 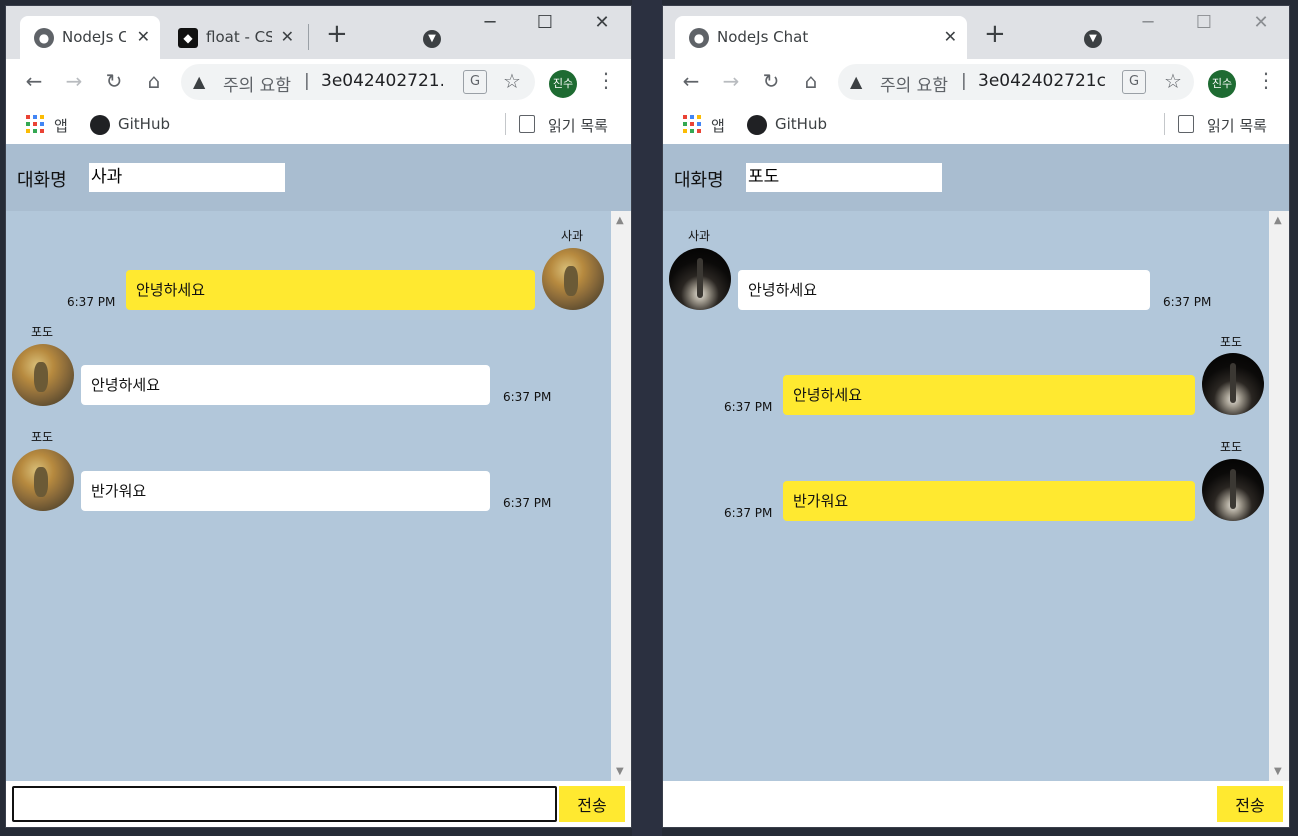 I want to click on tab-strip: ● NodeJs Chat ✕ + ▼ ─ ☐ ✕, so click(x=976, y=32).